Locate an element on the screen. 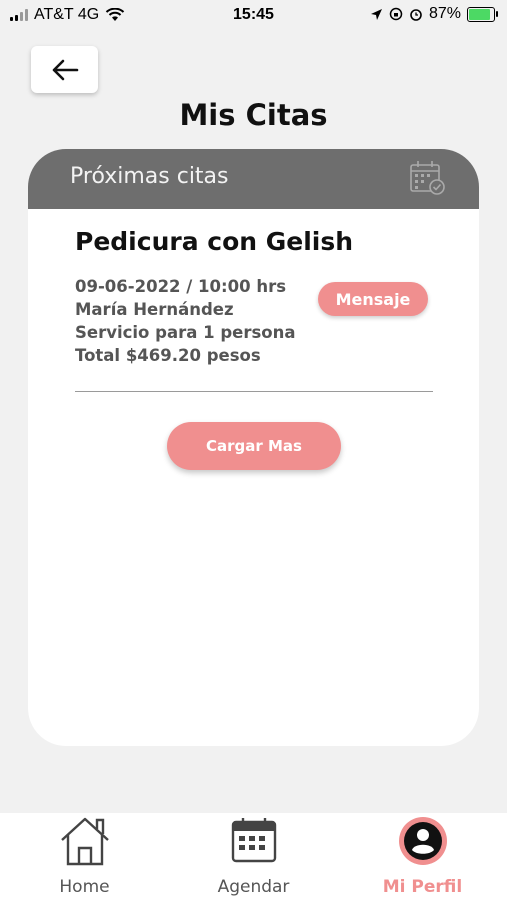 The height and width of the screenshot is (900, 507). nav-item-mi-perfil: Mi Perfil is located at coordinates (422, 856).